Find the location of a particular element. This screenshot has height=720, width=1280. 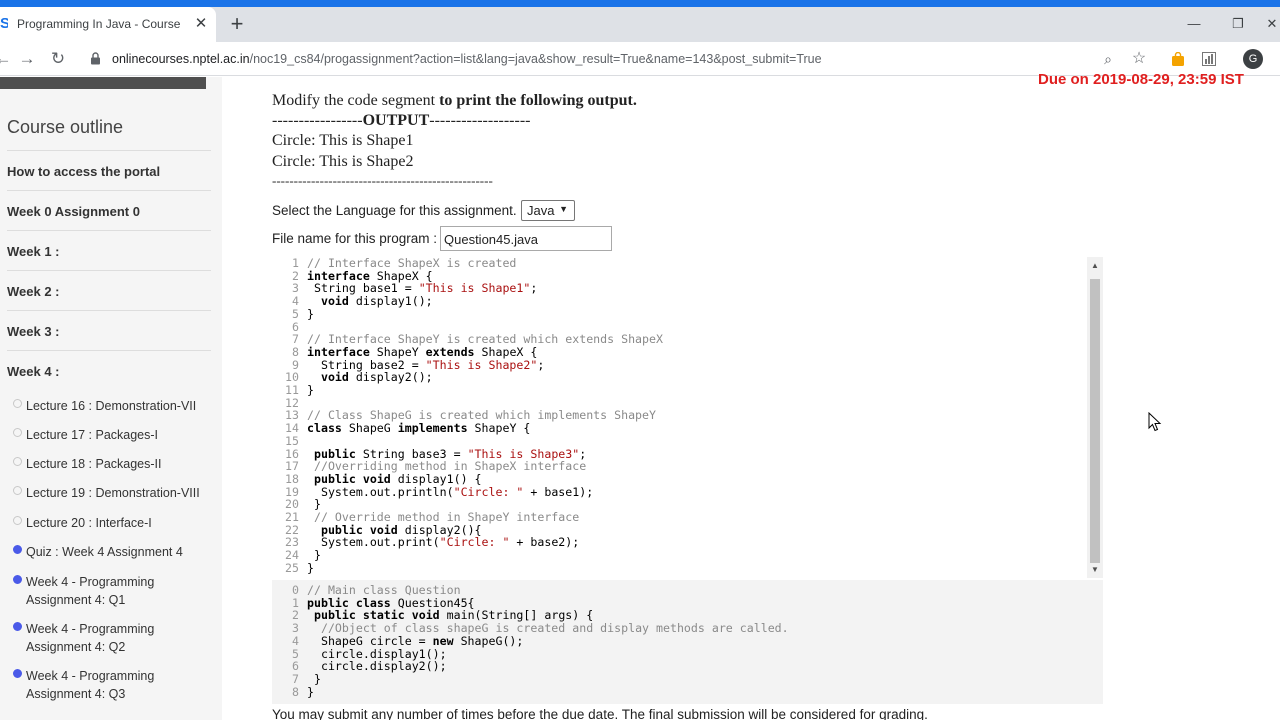

line-number: 6 is located at coordinates (295, 666).